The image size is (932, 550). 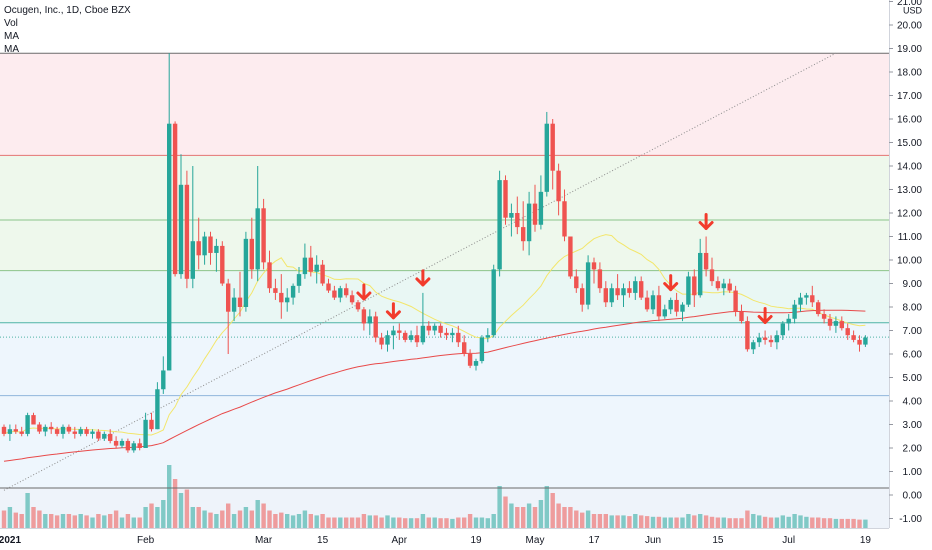 I want to click on price-tick-label: 15.00, so click(x=909, y=143).